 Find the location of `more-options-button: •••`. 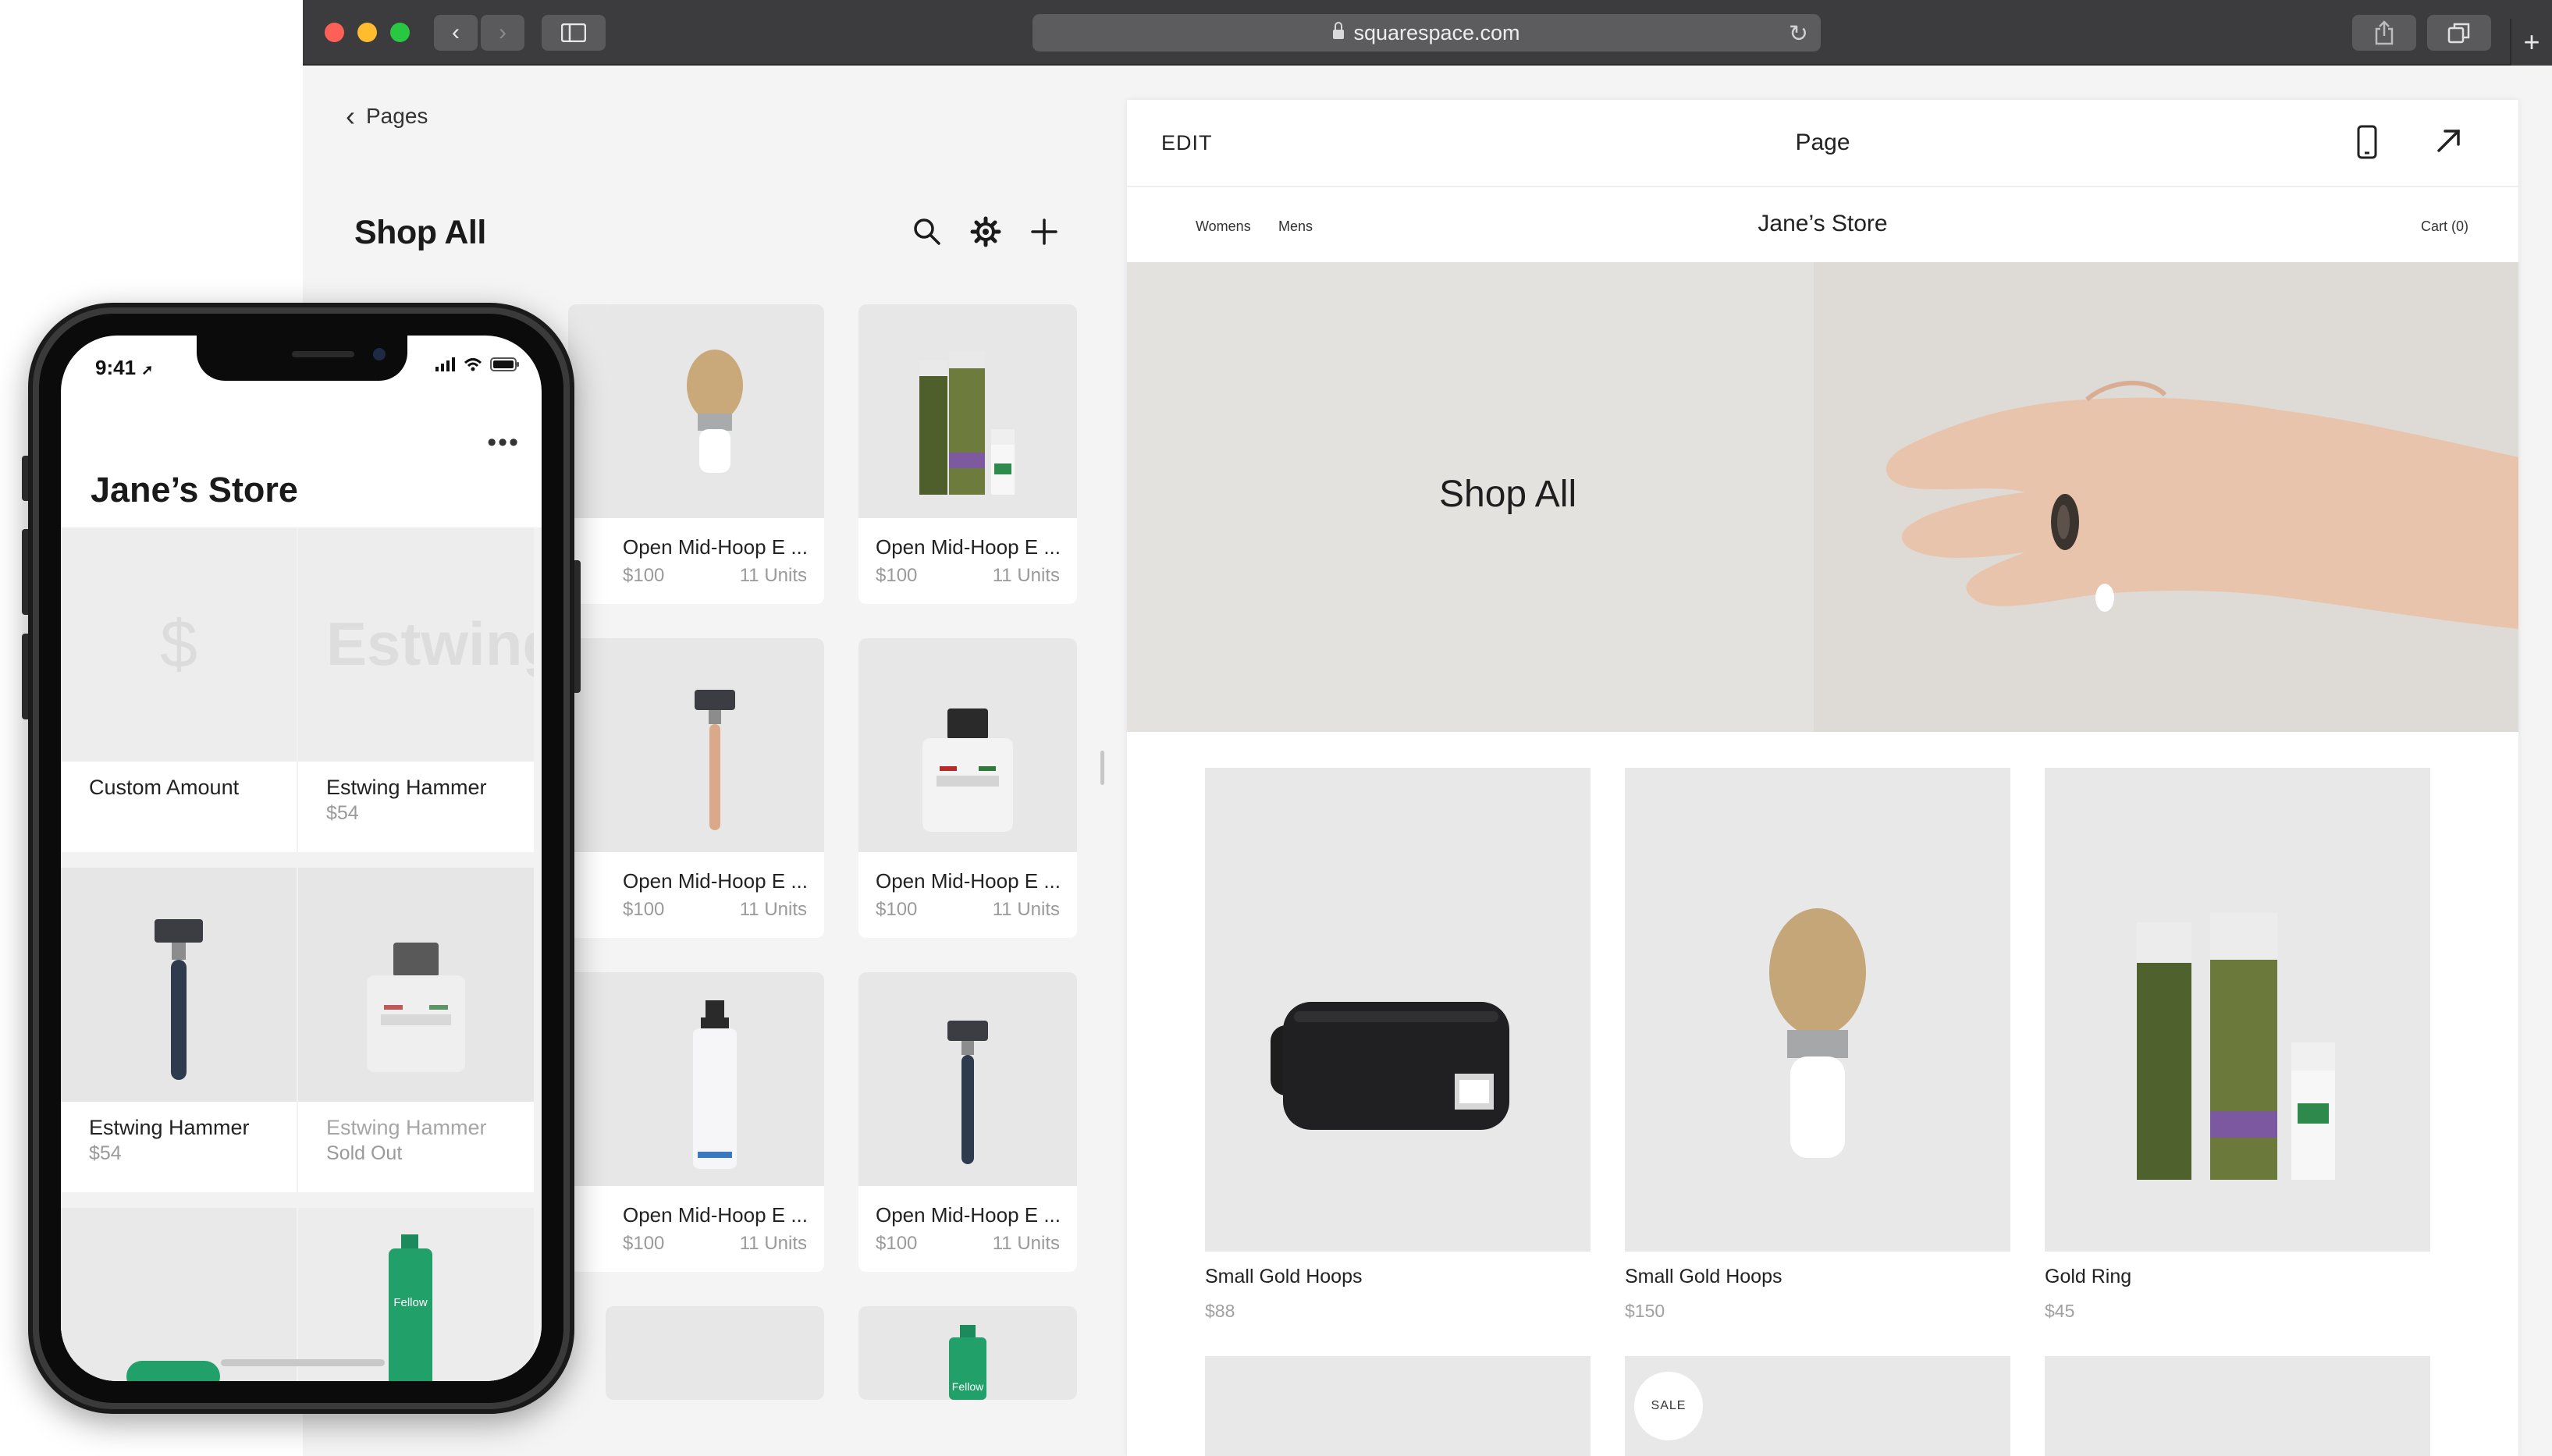

more-options-button: ••• is located at coordinates (503, 443).